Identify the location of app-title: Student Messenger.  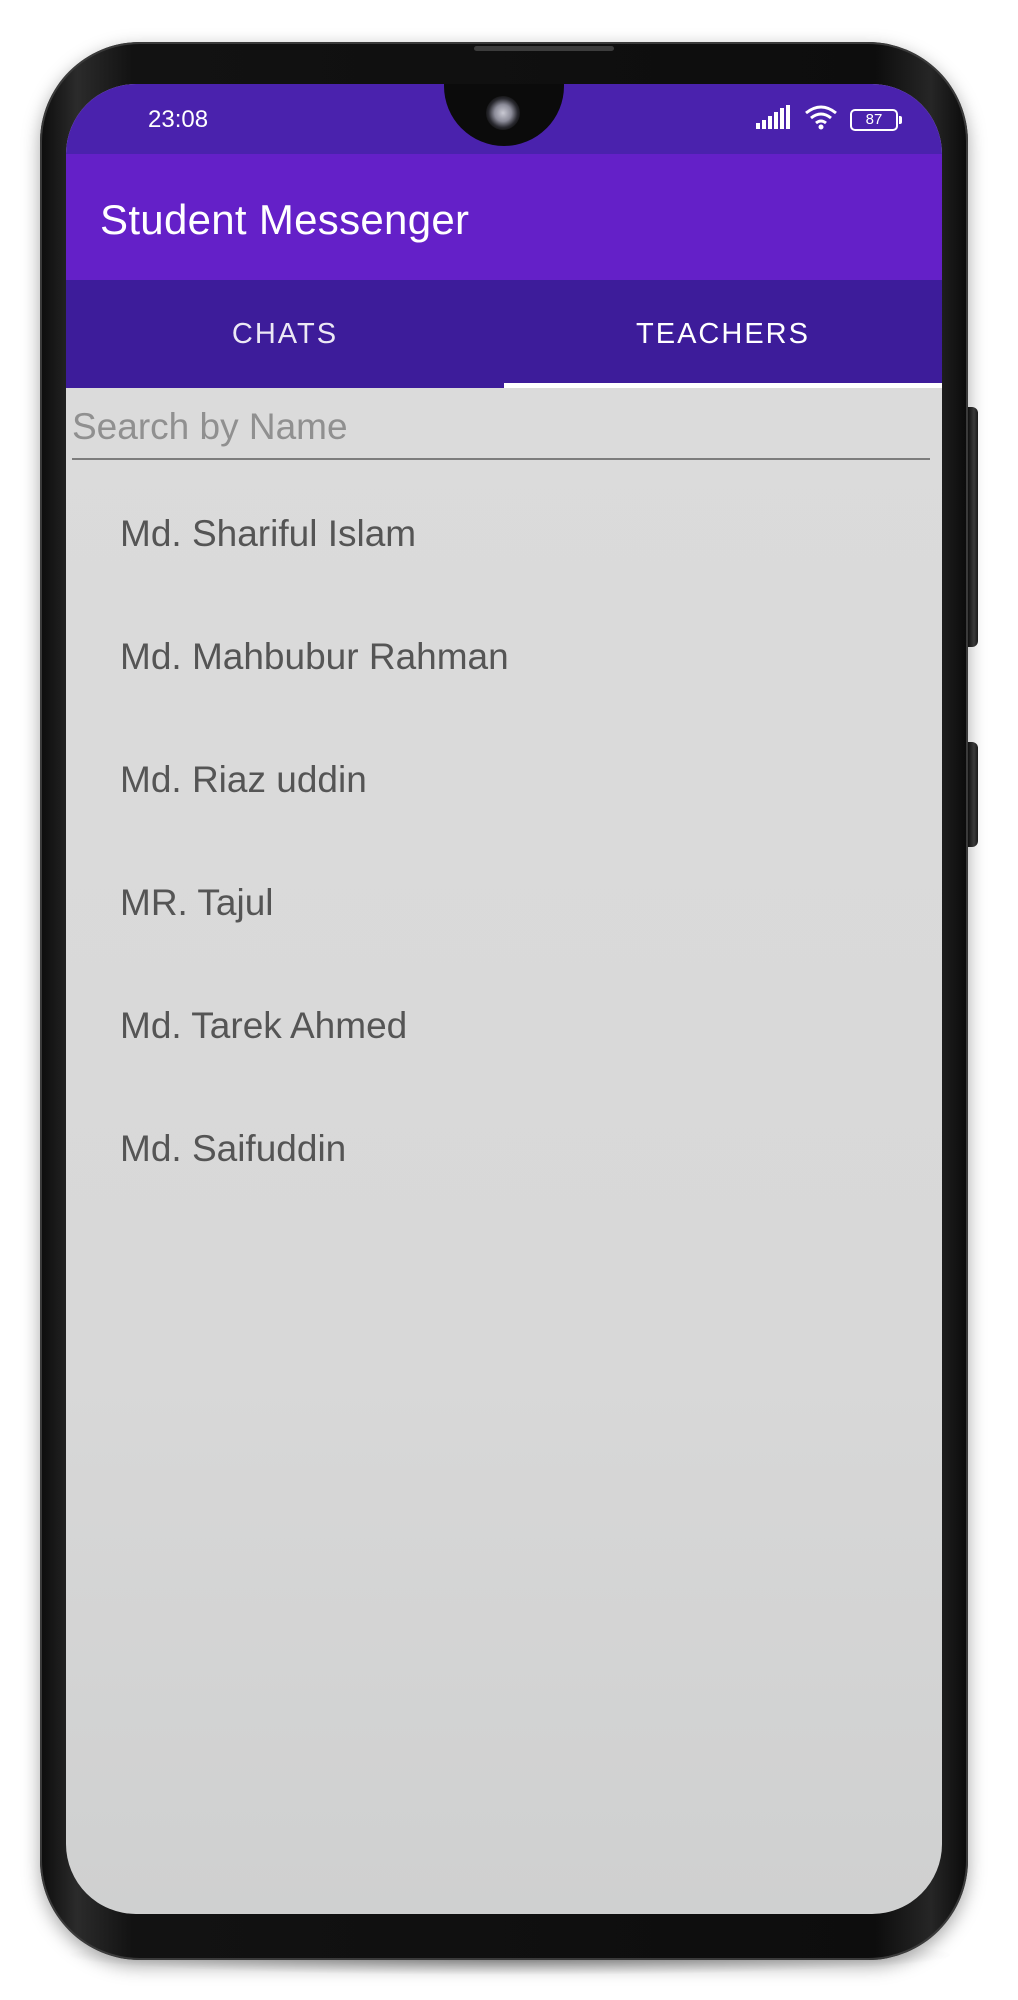
(285, 219).